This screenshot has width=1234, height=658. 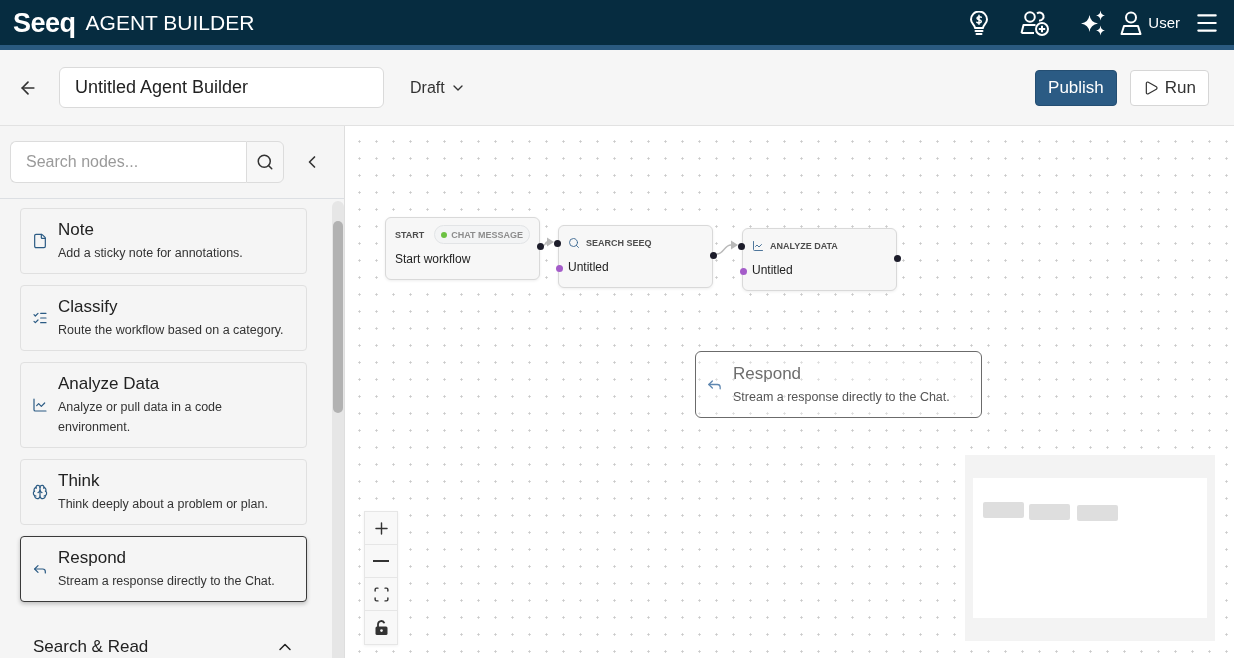 What do you see at coordinates (170, 22) in the screenshot?
I see `app-title: AGENT BUILDER` at bounding box center [170, 22].